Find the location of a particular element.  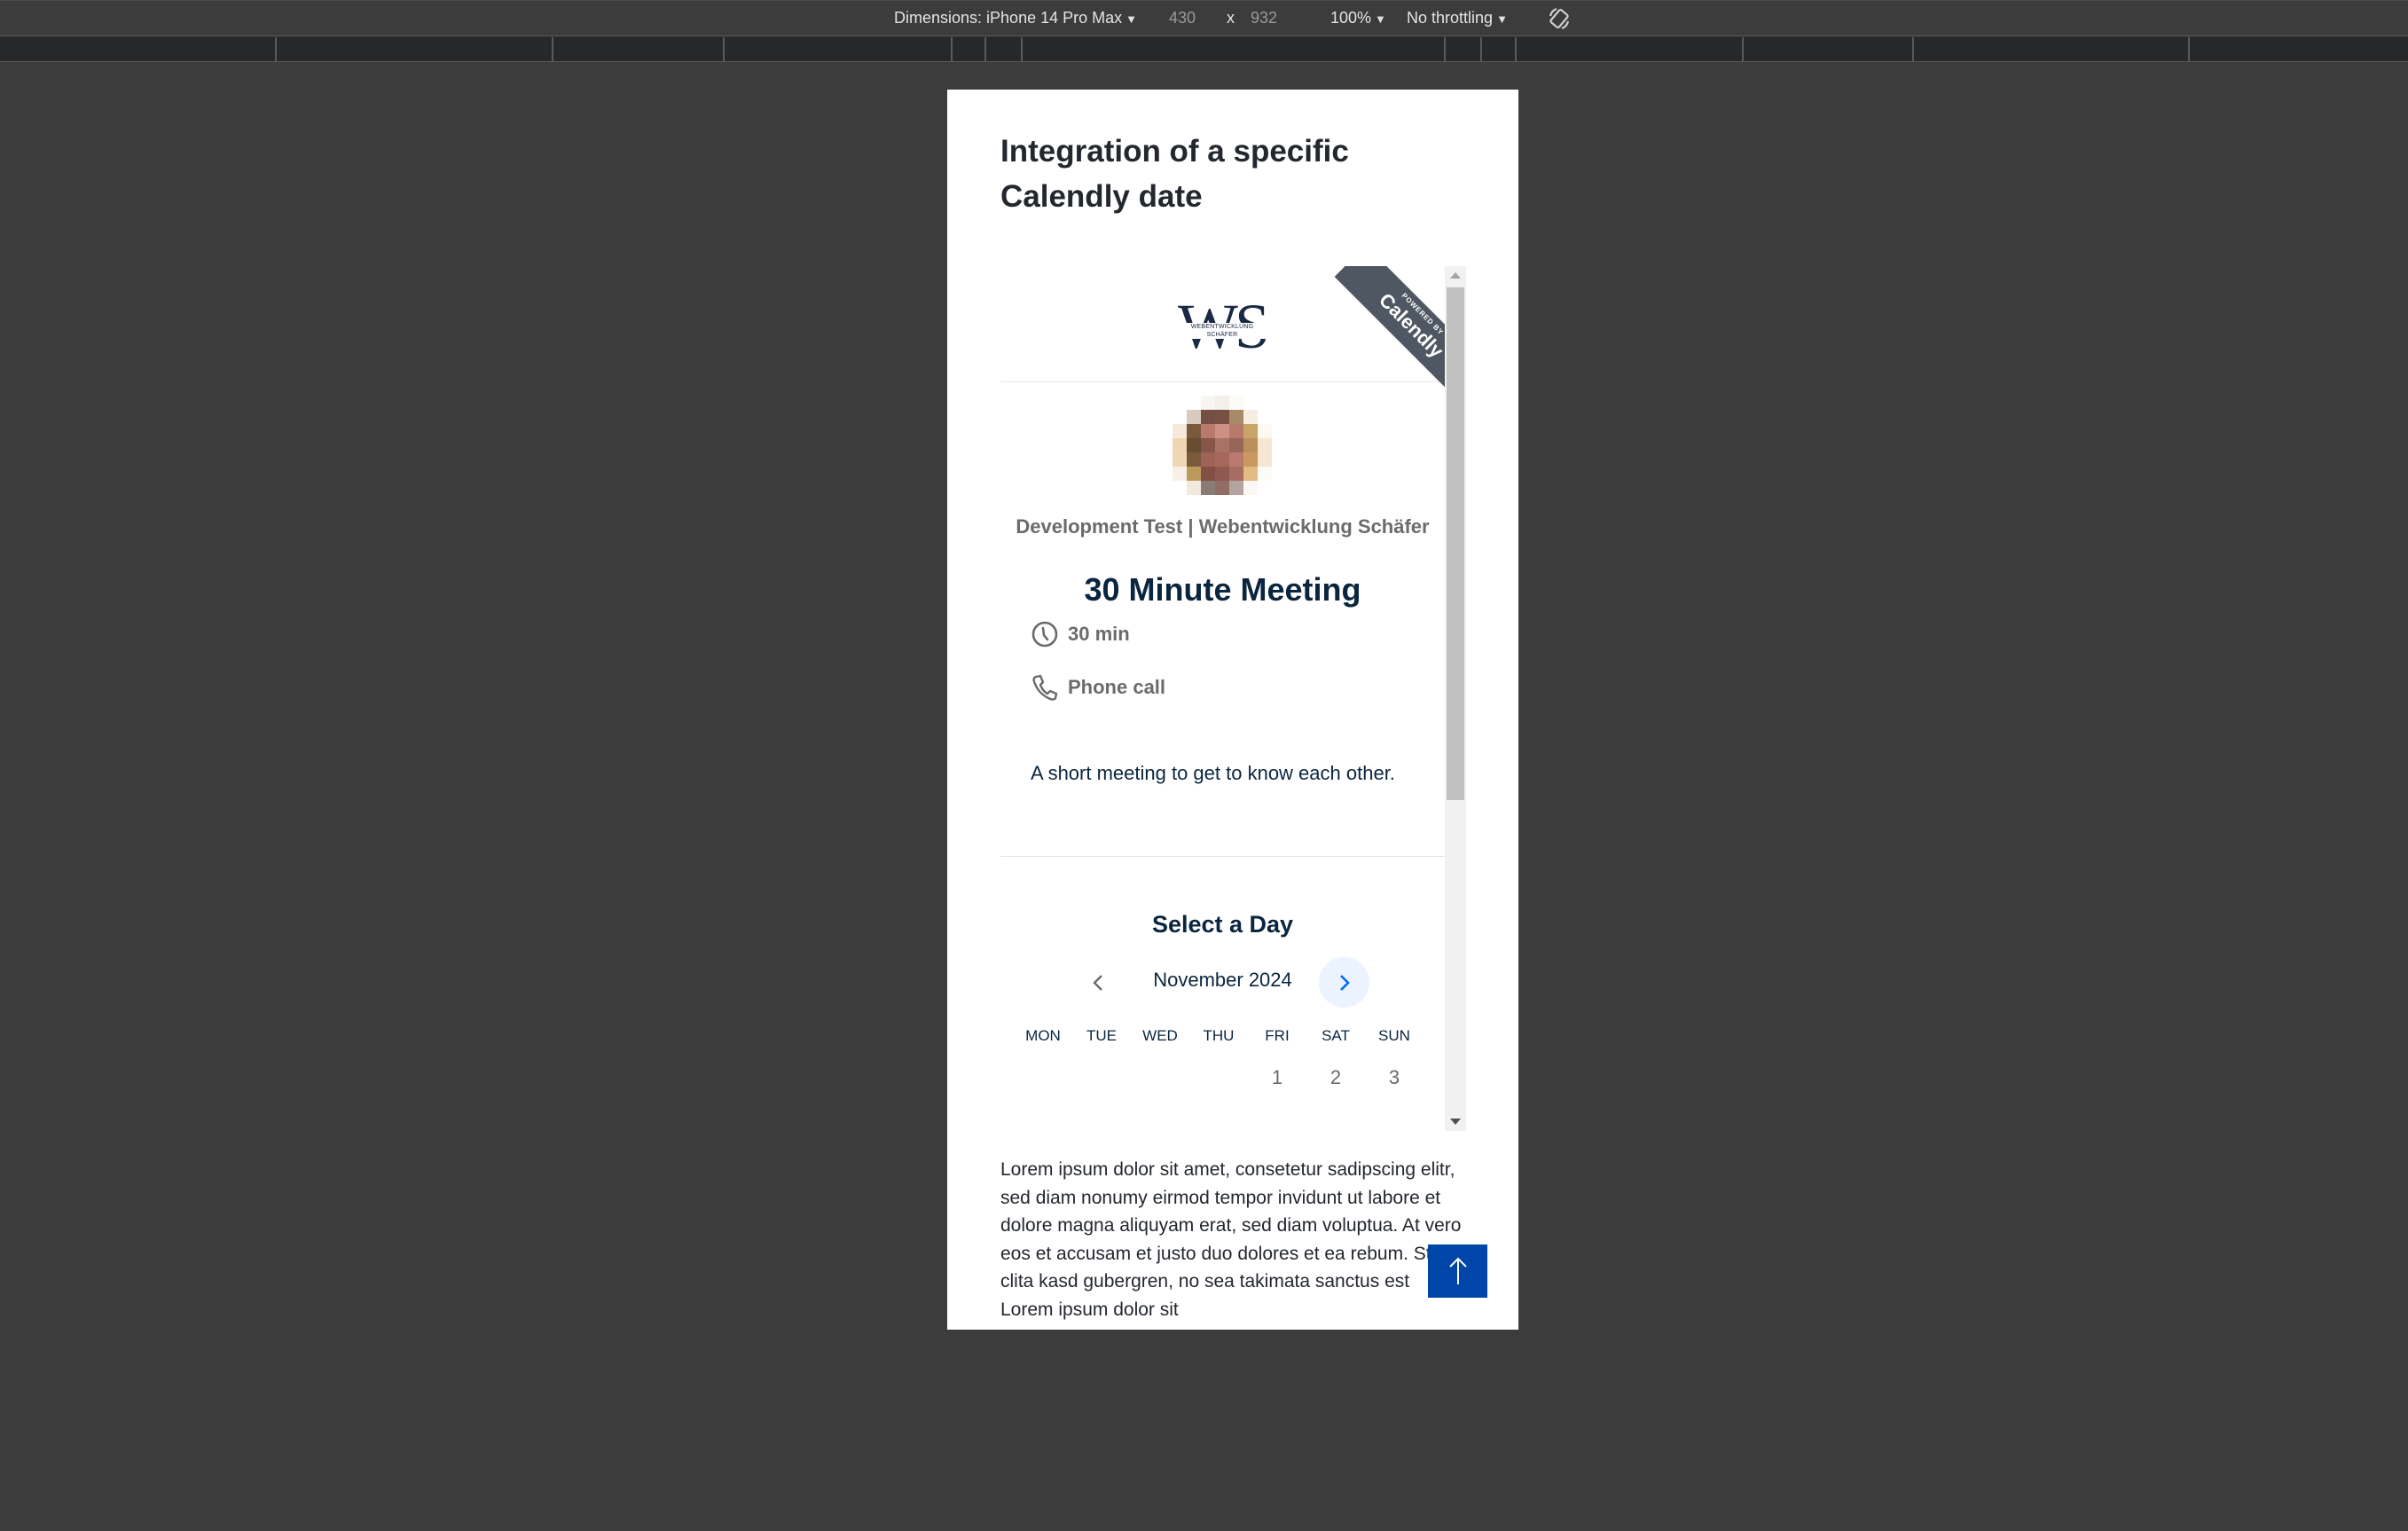

duration-detail: 30 min is located at coordinates (1080, 634).